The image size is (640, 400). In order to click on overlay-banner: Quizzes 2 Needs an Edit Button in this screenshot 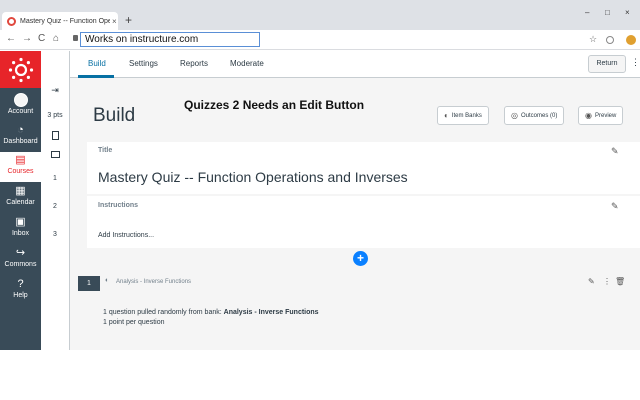, I will do `click(274, 105)`.